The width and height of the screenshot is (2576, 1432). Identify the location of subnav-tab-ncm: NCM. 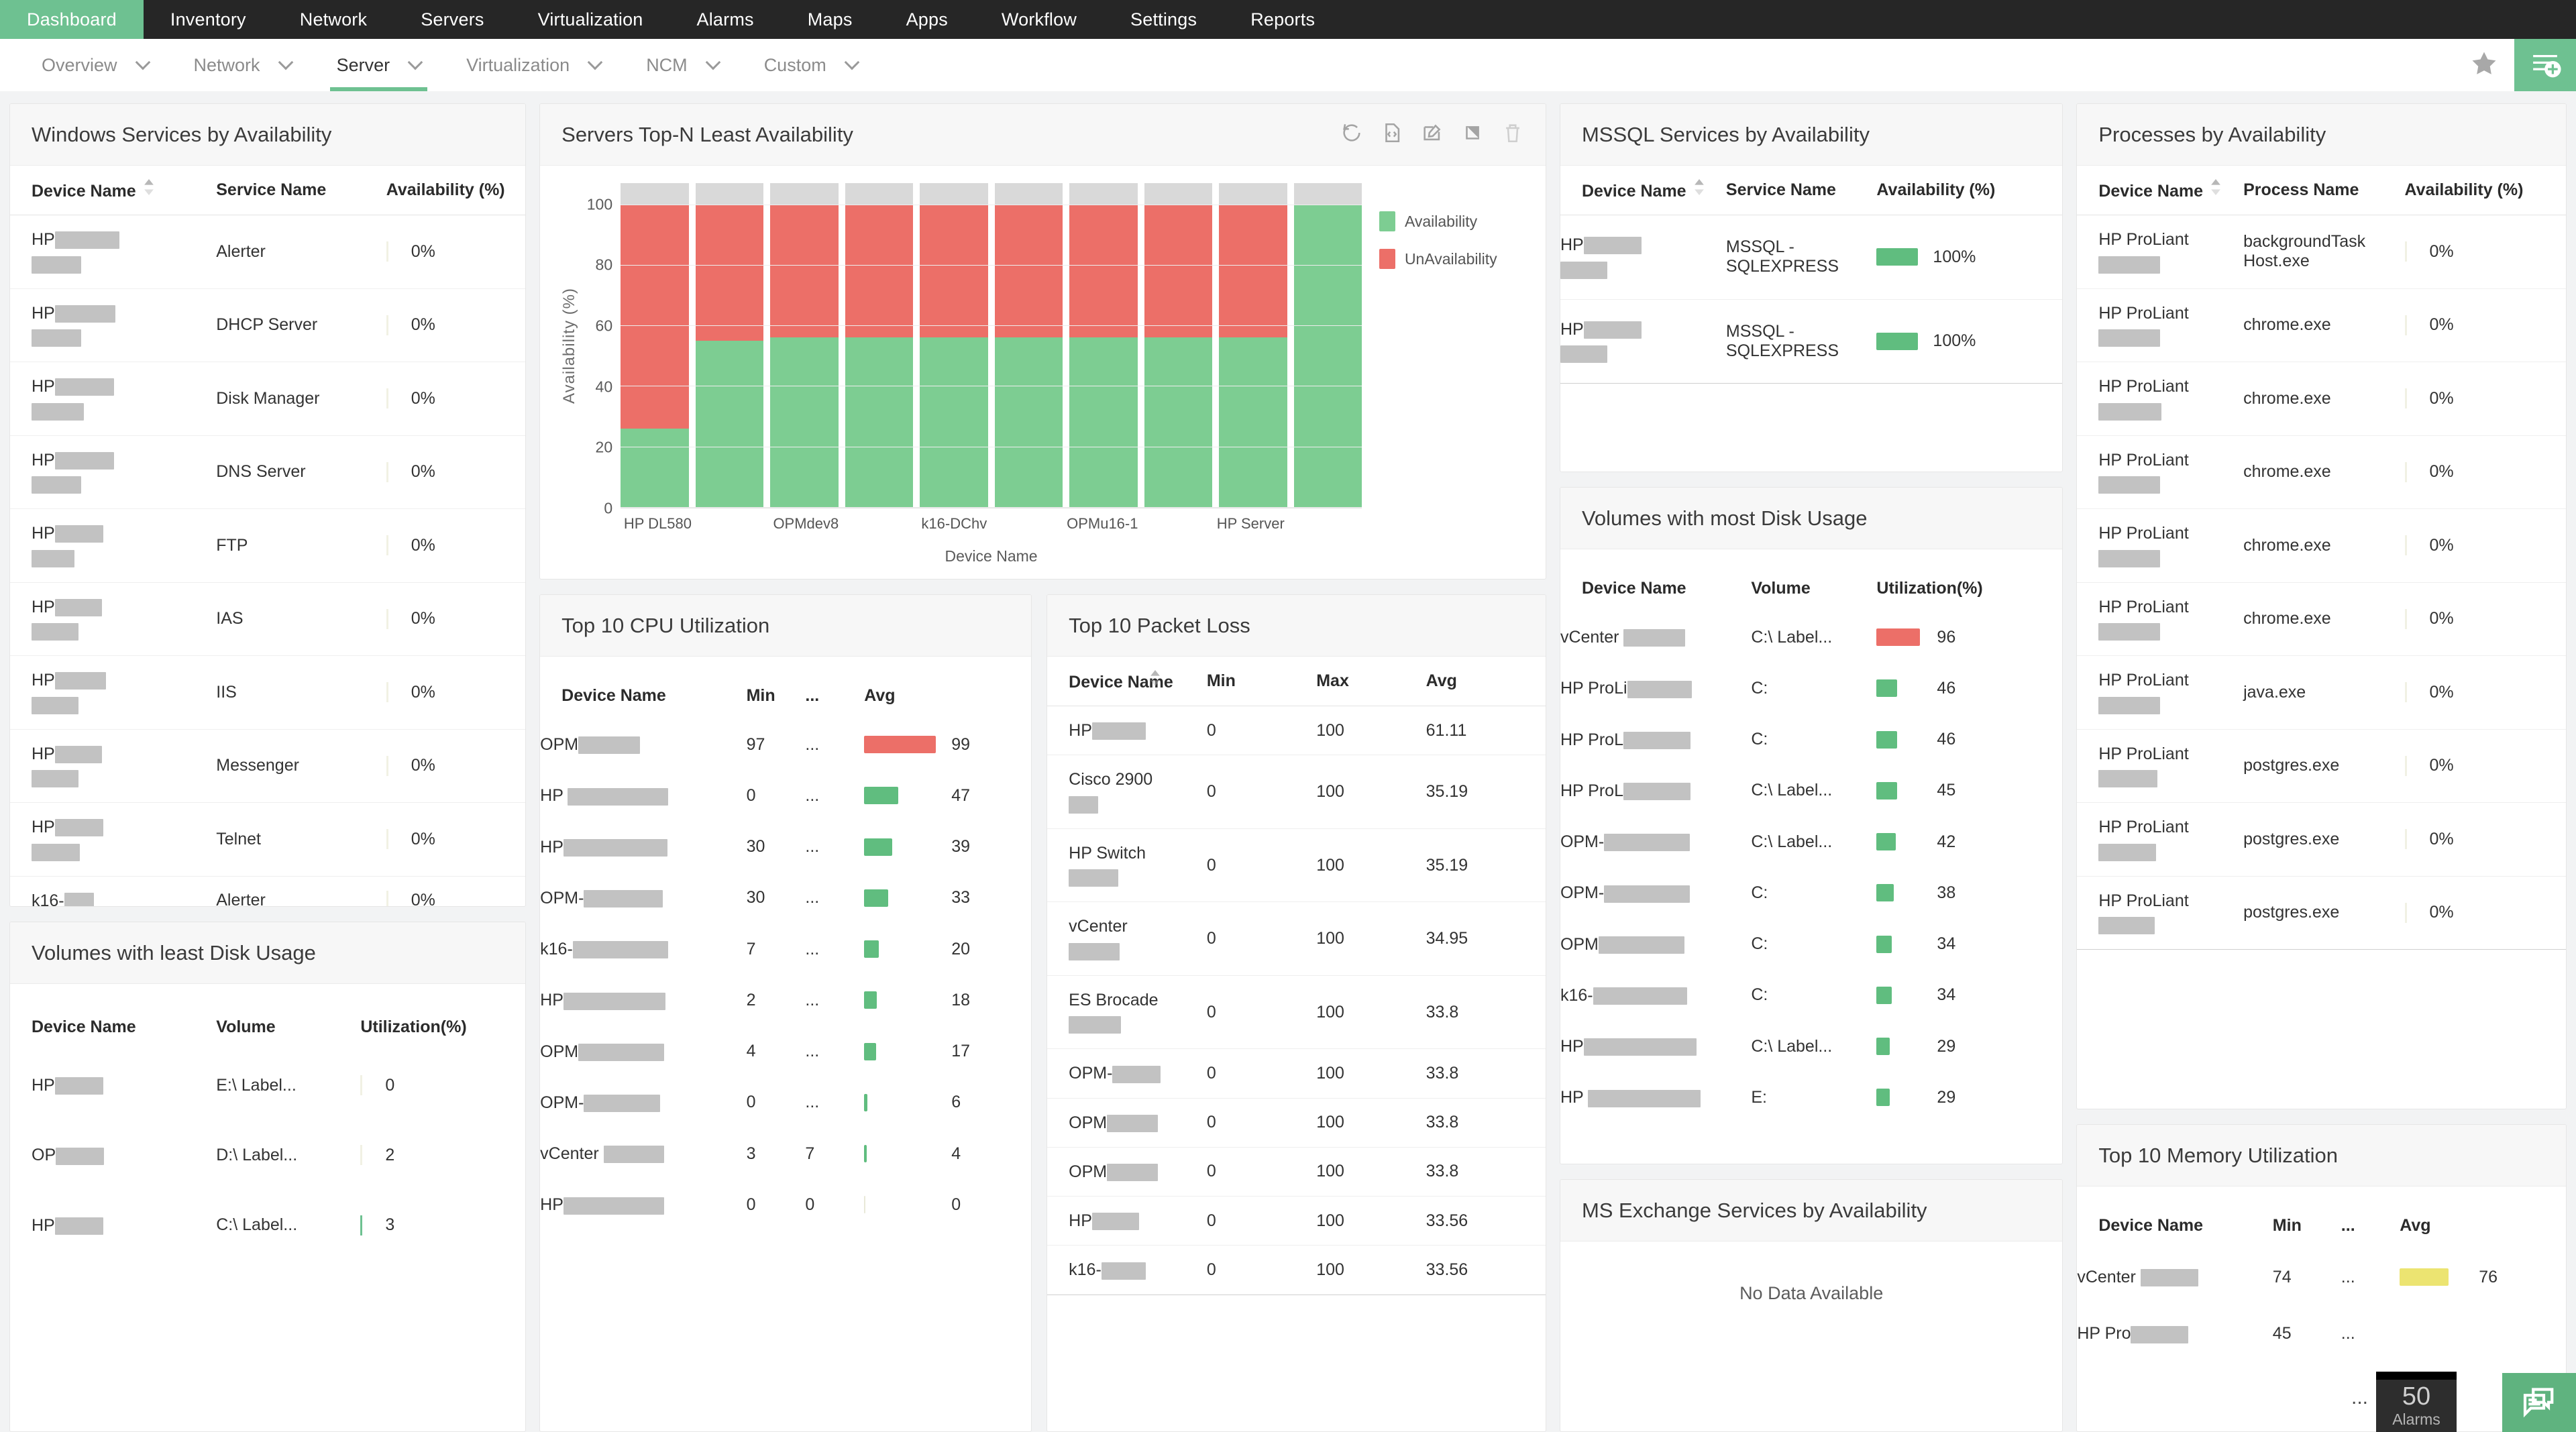
(682, 65).